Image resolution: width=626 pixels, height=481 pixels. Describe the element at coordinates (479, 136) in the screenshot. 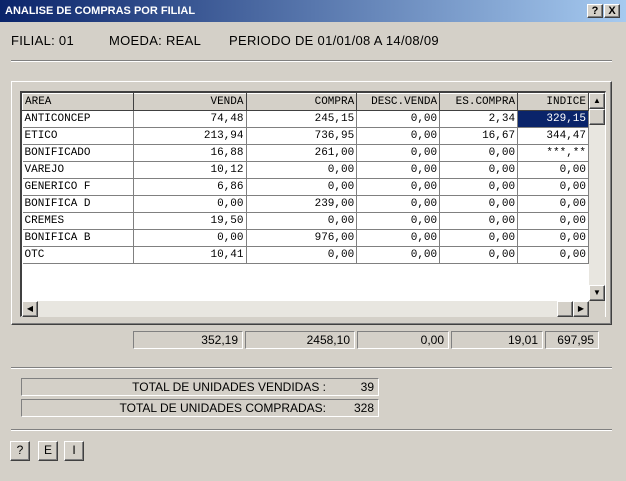

I see `cell-es-compra: 16,67` at that location.